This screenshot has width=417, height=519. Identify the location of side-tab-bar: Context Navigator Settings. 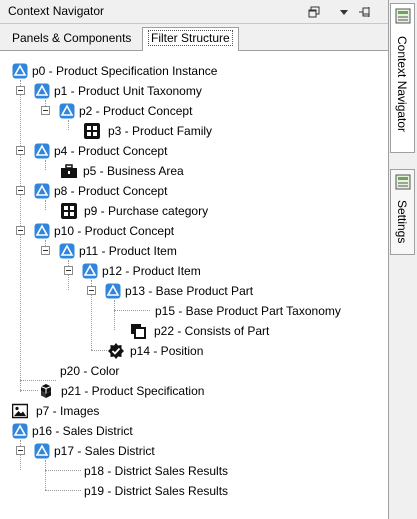
(403, 259).